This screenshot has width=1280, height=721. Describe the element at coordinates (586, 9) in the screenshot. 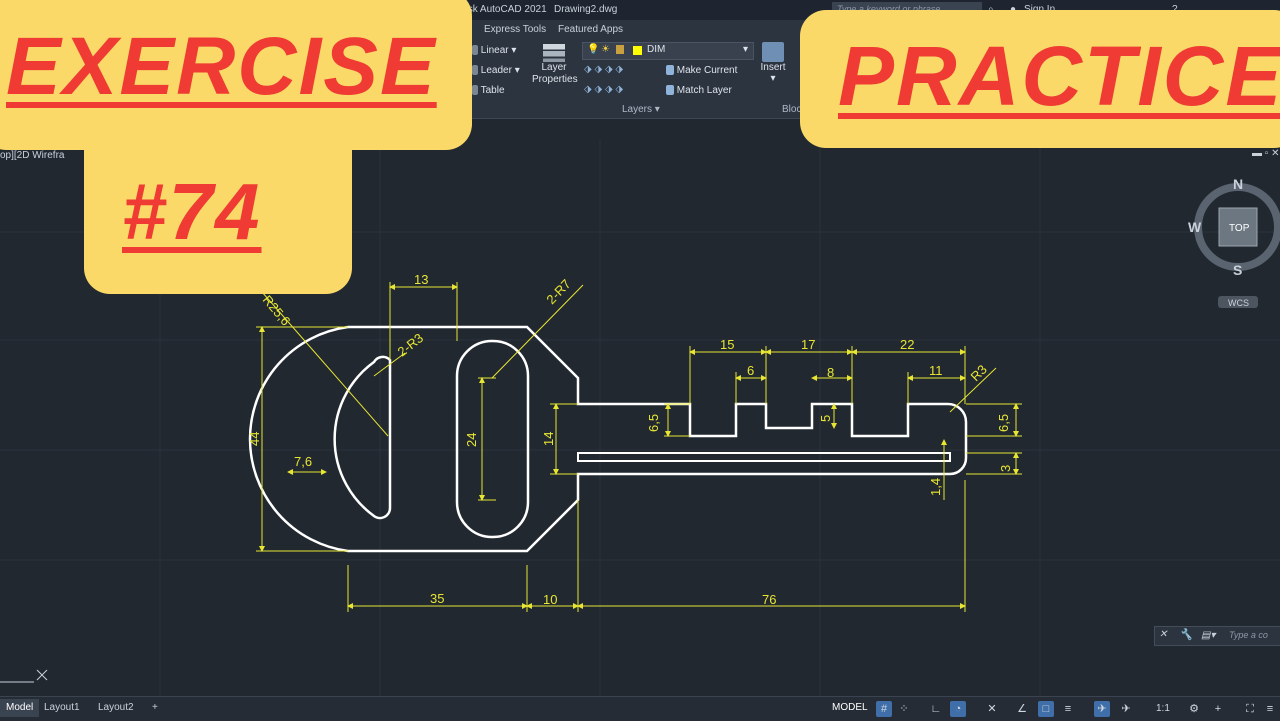

I see `file-name: Drawing2.dwg` at that location.